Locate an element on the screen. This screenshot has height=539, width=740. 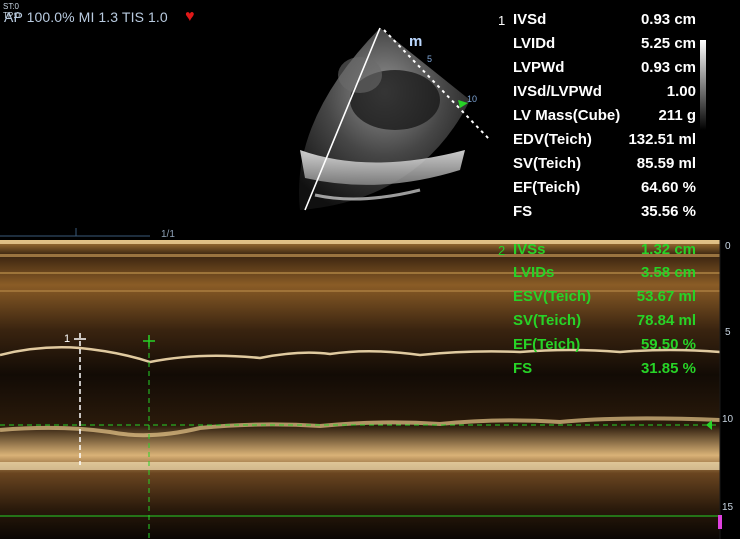
m2-label: EF(Teich) is located at coordinates (547, 344).